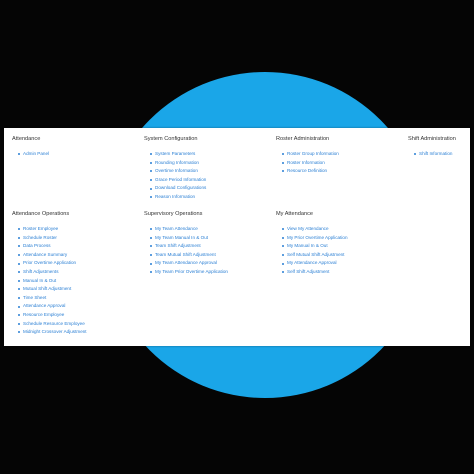  What do you see at coordinates (49, 229) in the screenshot?
I see `menu-link-roster-employee: Roster Employee` at bounding box center [49, 229].